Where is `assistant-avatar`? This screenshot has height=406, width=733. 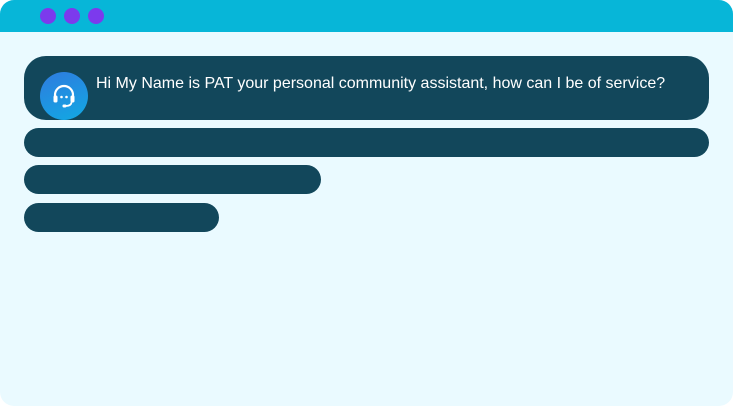
assistant-avatar is located at coordinates (64, 96).